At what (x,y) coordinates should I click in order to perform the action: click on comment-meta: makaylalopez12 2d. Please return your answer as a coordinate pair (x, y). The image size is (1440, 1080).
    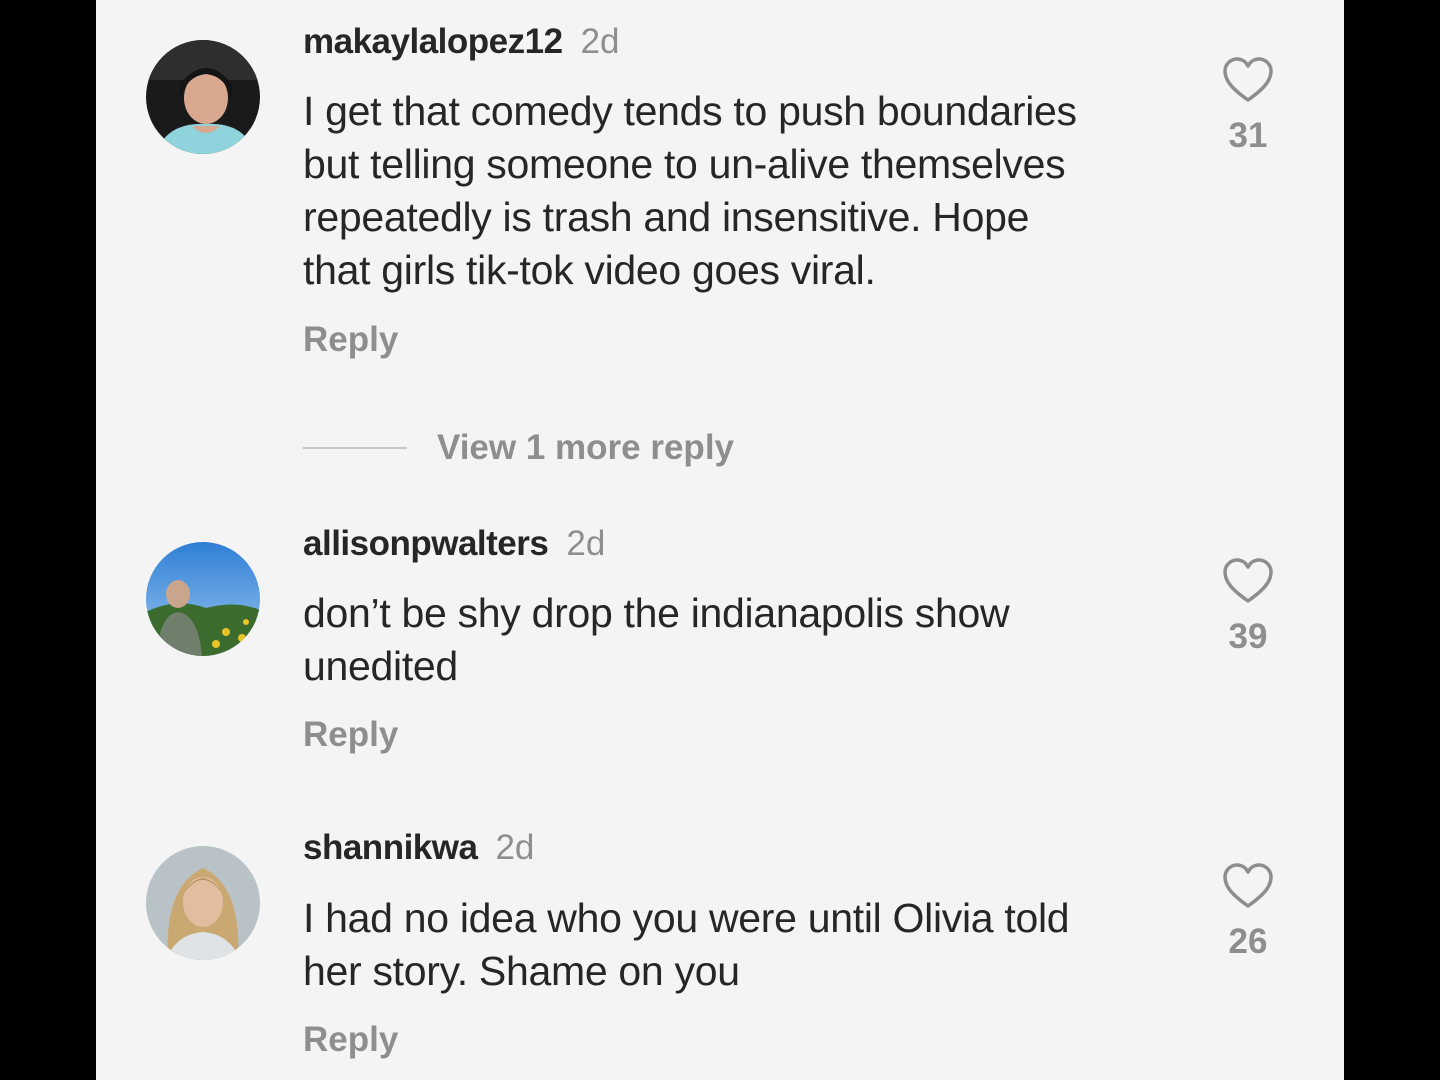
    Looking at the image, I should click on (461, 42).